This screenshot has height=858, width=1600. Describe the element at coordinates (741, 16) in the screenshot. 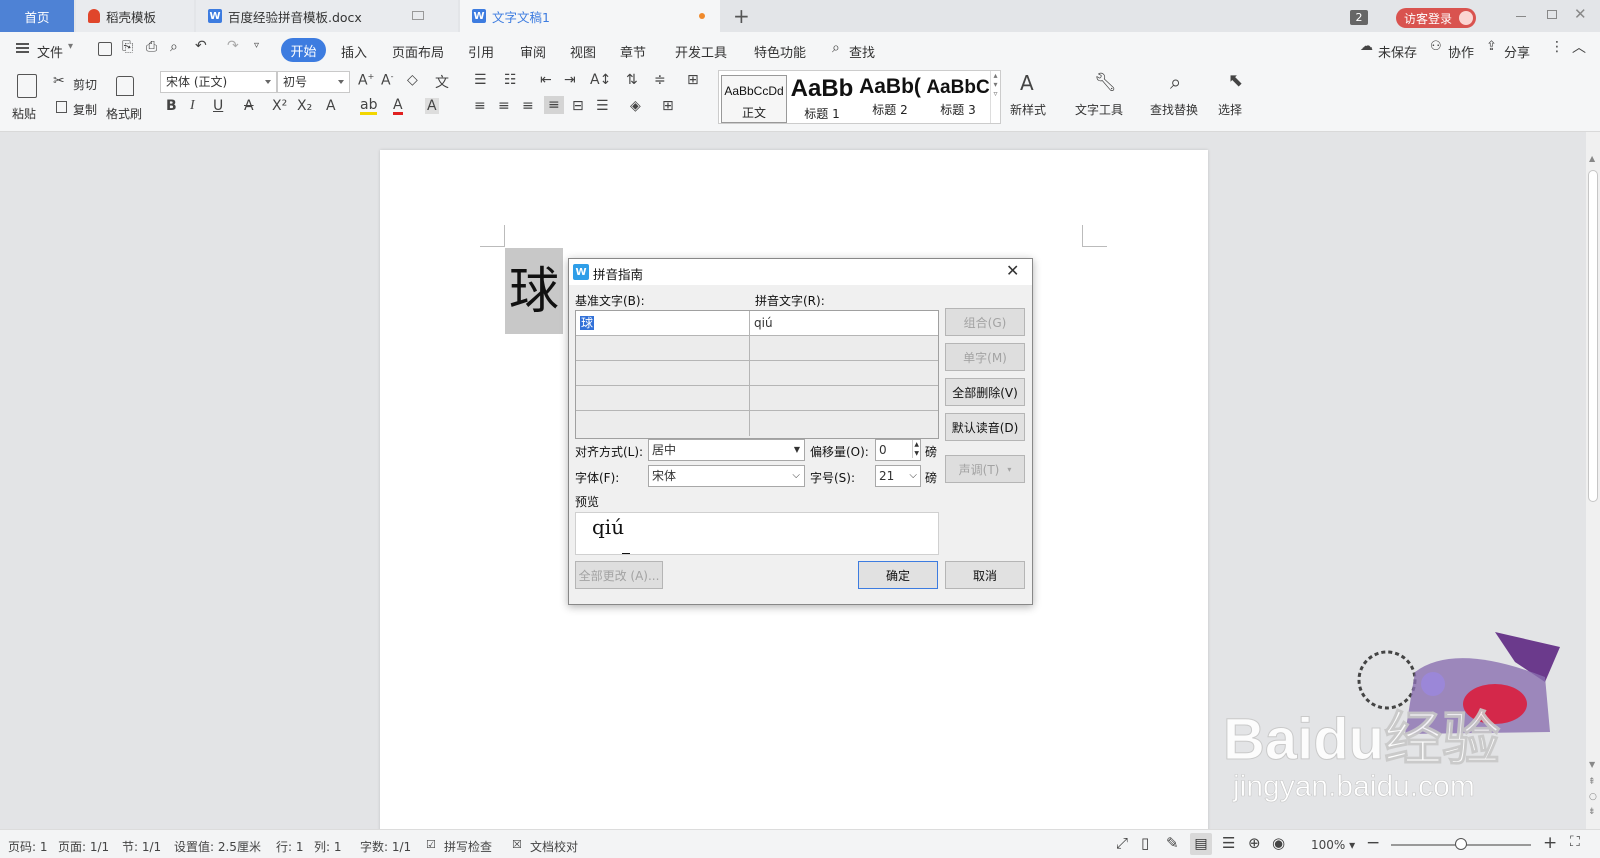

I see `new-tab-button: +` at that location.